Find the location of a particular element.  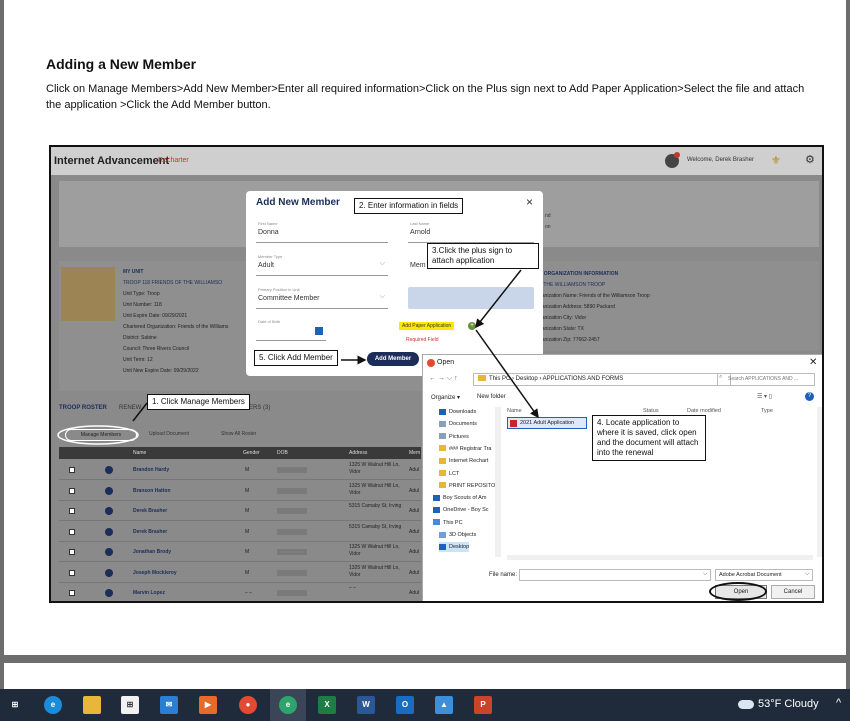

outlook-icon: O is located at coordinates (405, 705).